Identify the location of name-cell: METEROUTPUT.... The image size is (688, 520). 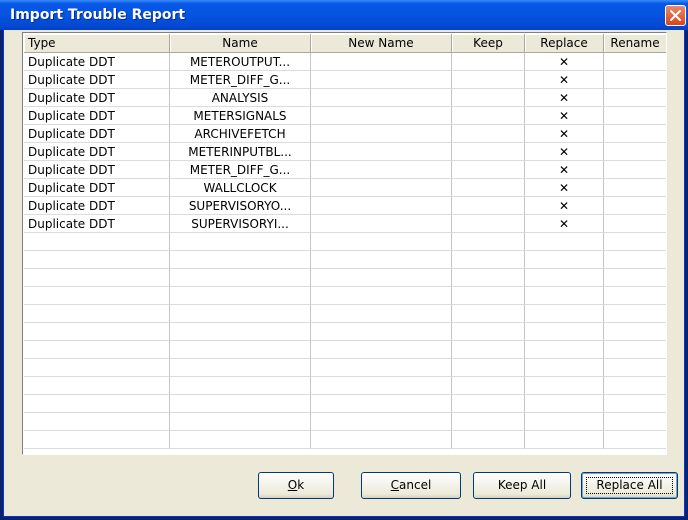
(240, 62).